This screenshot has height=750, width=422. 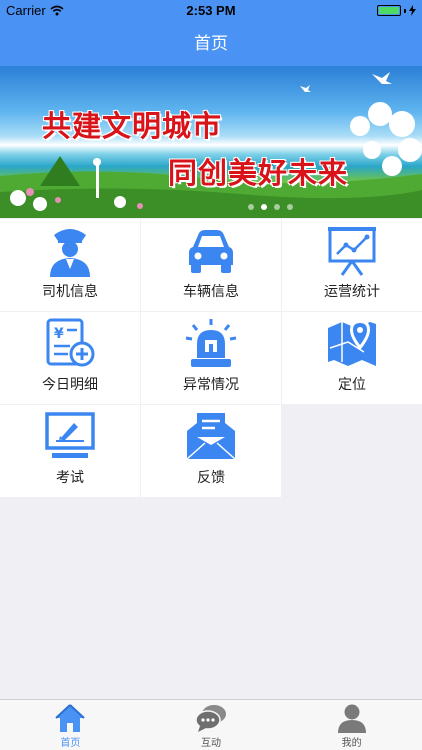 I want to click on grid-label: 司机信息, so click(x=70, y=291).